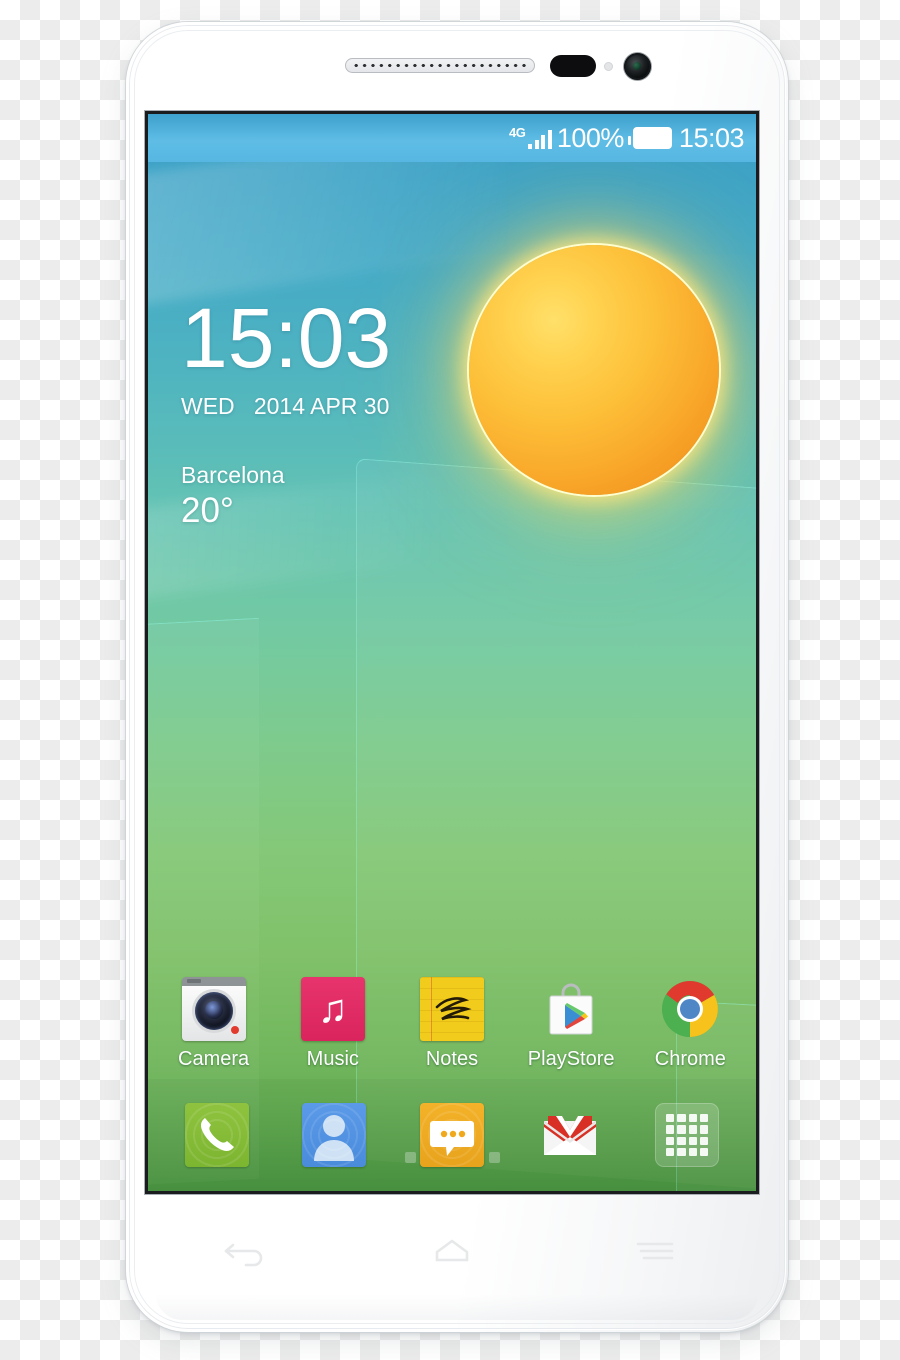  What do you see at coordinates (608, 66) in the screenshot?
I see `light-sensor` at bounding box center [608, 66].